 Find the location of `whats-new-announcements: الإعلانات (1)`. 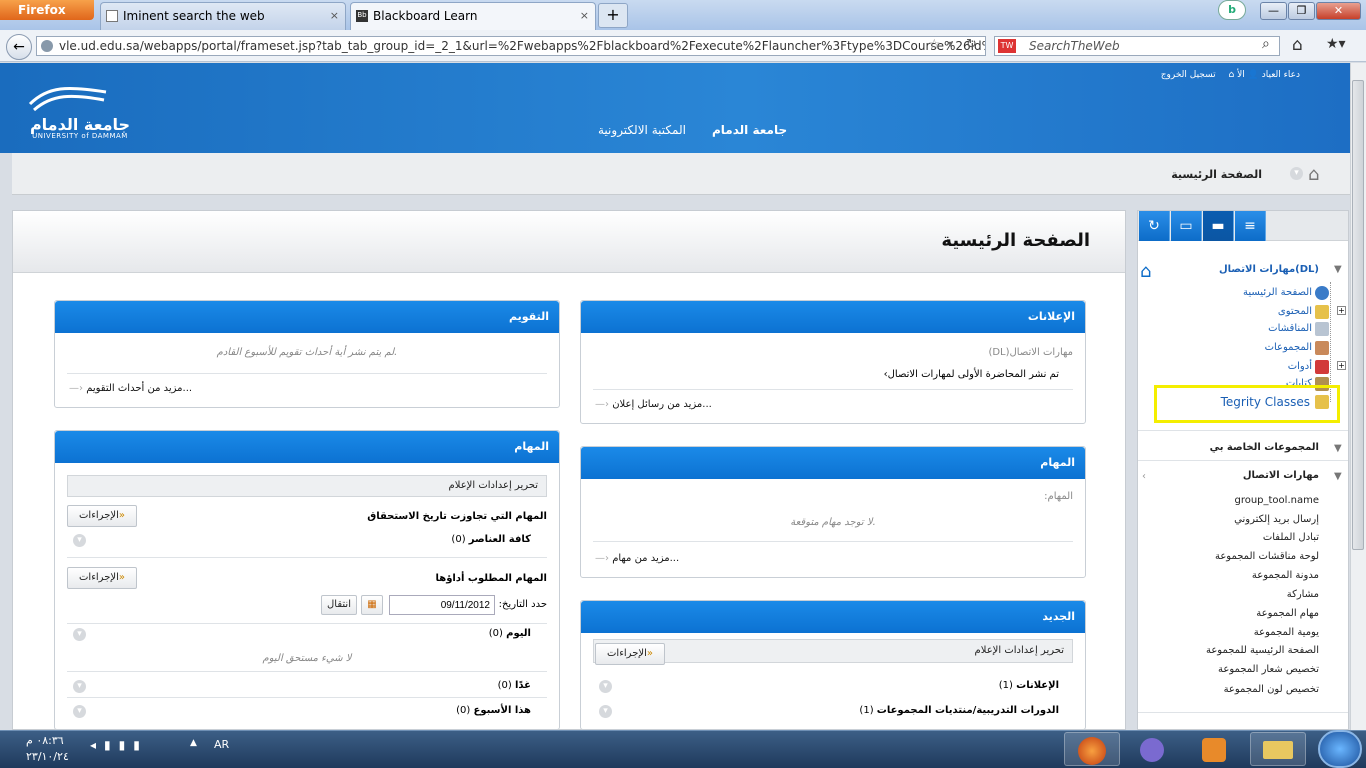

whats-new-announcements: الإعلانات (1) is located at coordinates (1029, 685).